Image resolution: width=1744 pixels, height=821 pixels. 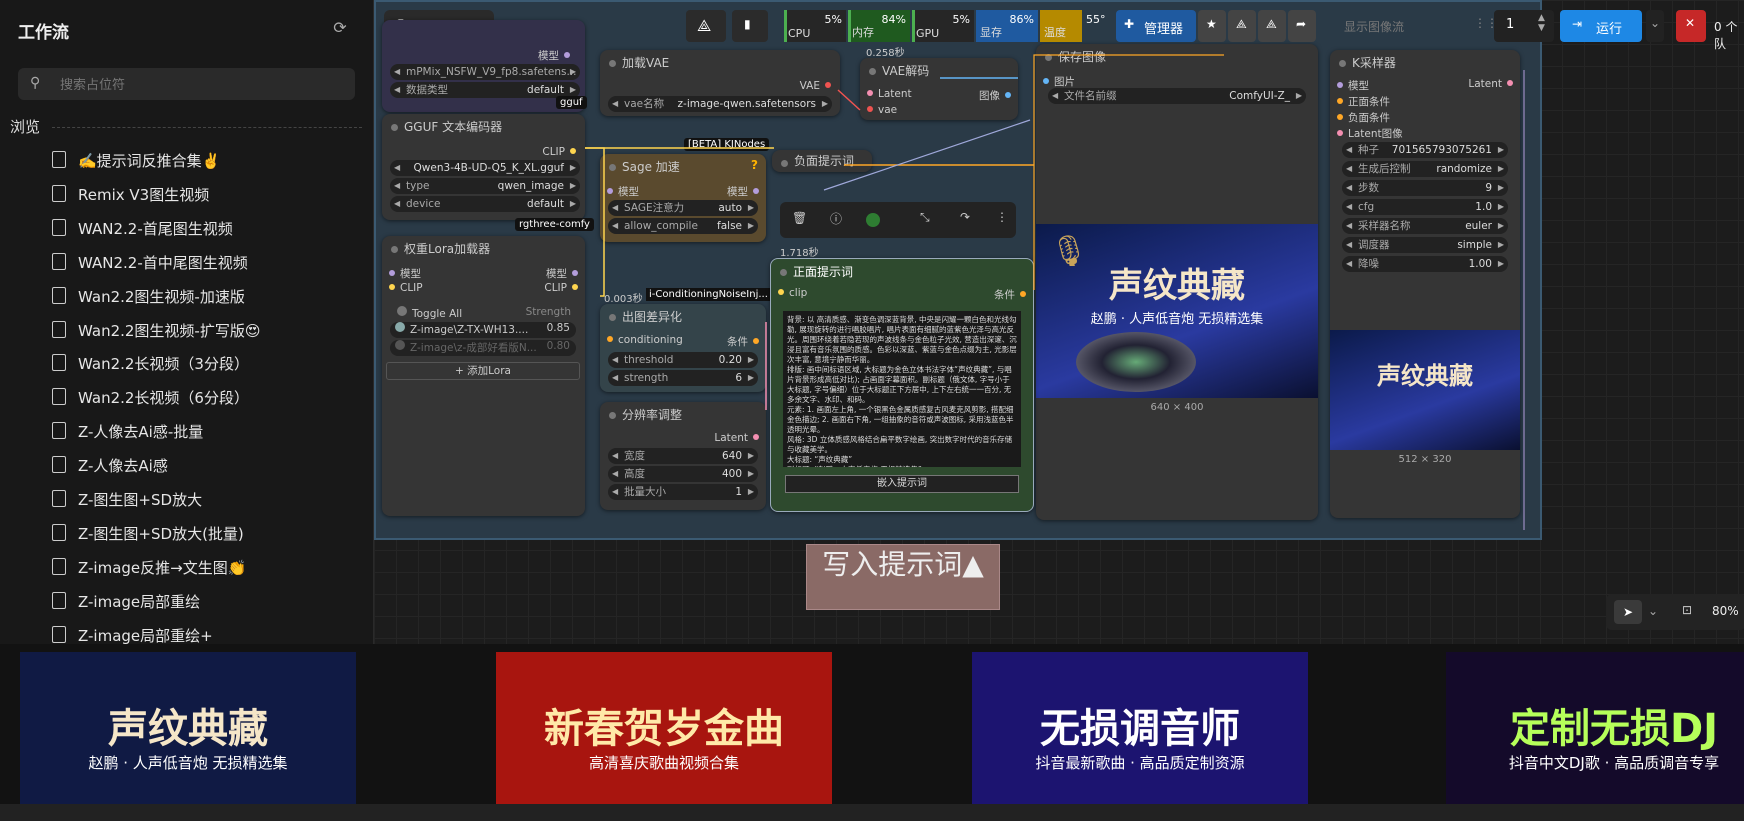 What do you see at coordinates (163, 262) in the screenshot?
I see `workflow-item-label: WAN2.2-首中尾图生视频` at bounding box center [163, 262].